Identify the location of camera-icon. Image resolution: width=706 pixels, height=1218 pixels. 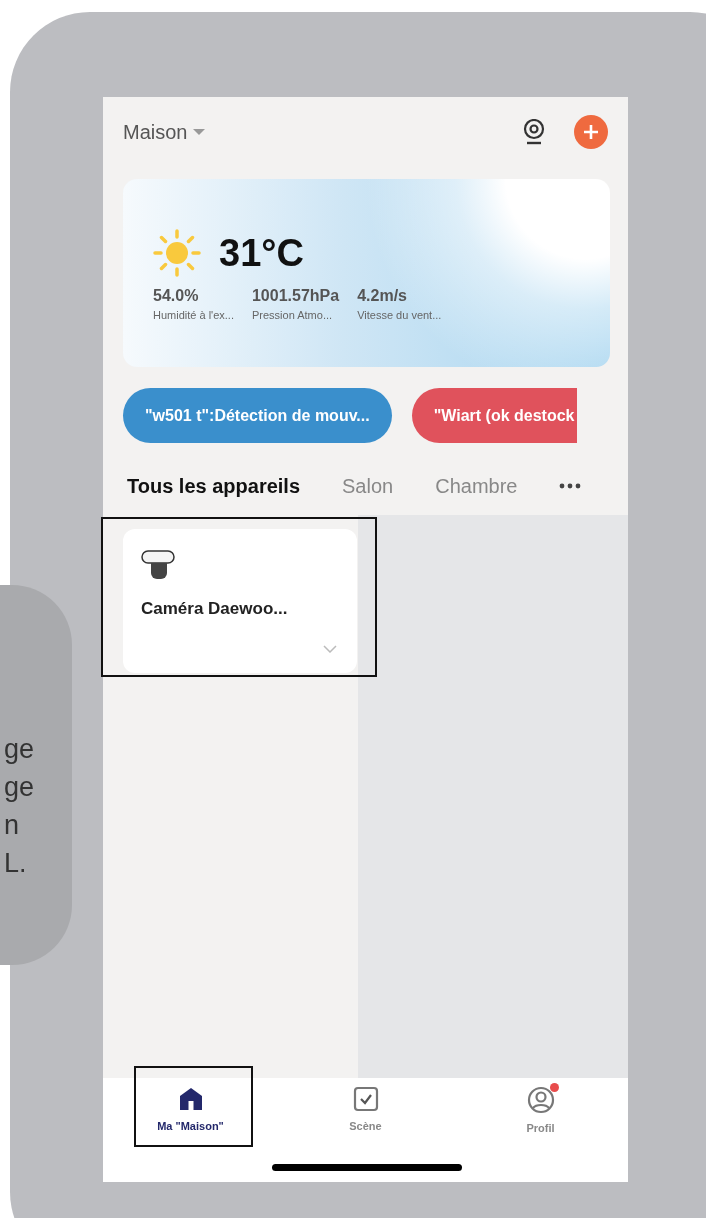
(534, 132).